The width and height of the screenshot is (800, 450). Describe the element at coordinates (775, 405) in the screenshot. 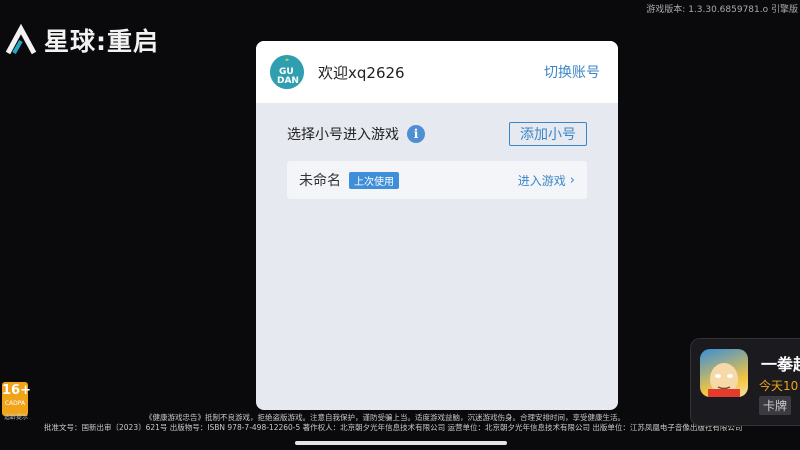

I see `game-tag: 卡牌` at that location.